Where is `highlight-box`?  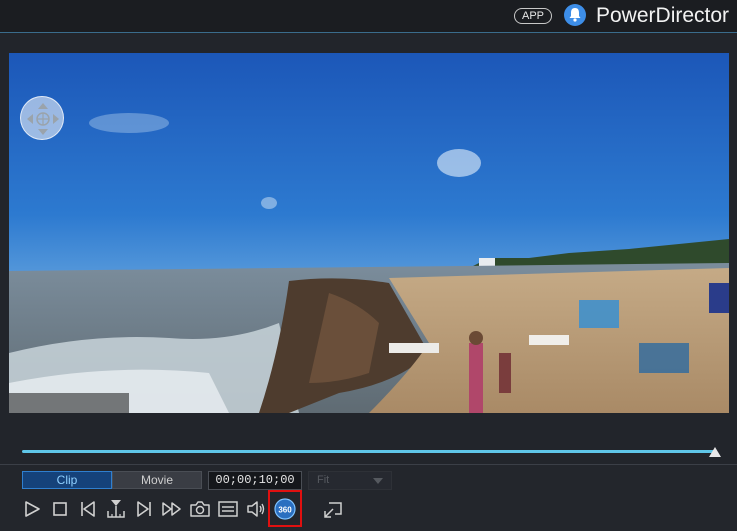
highlight-box is located at coordinates (285, 508).